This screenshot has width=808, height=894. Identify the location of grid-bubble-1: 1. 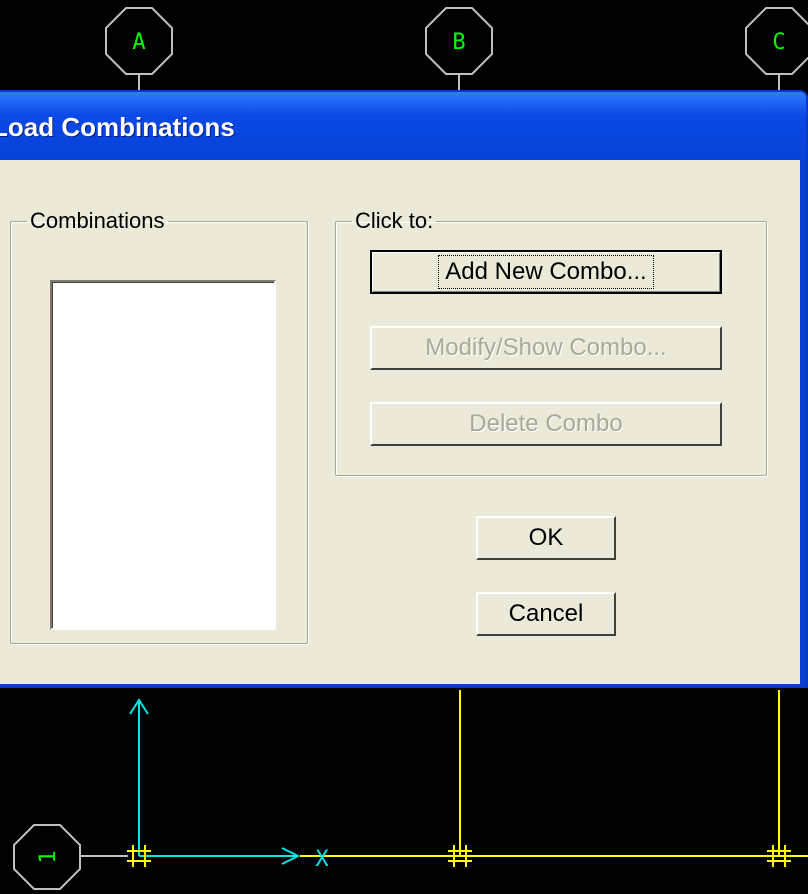
(47, 857).